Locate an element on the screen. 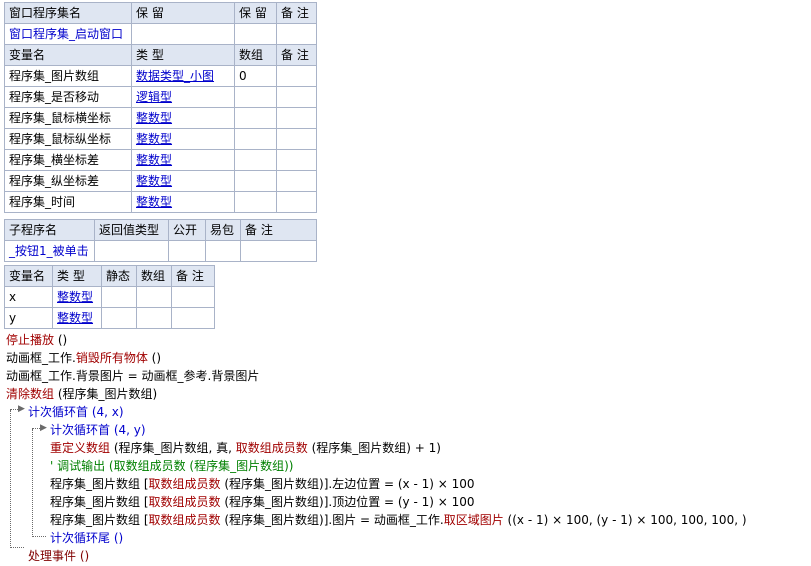  loop-end-line: 计次循环尾 () is located at coordinates (86, 538).